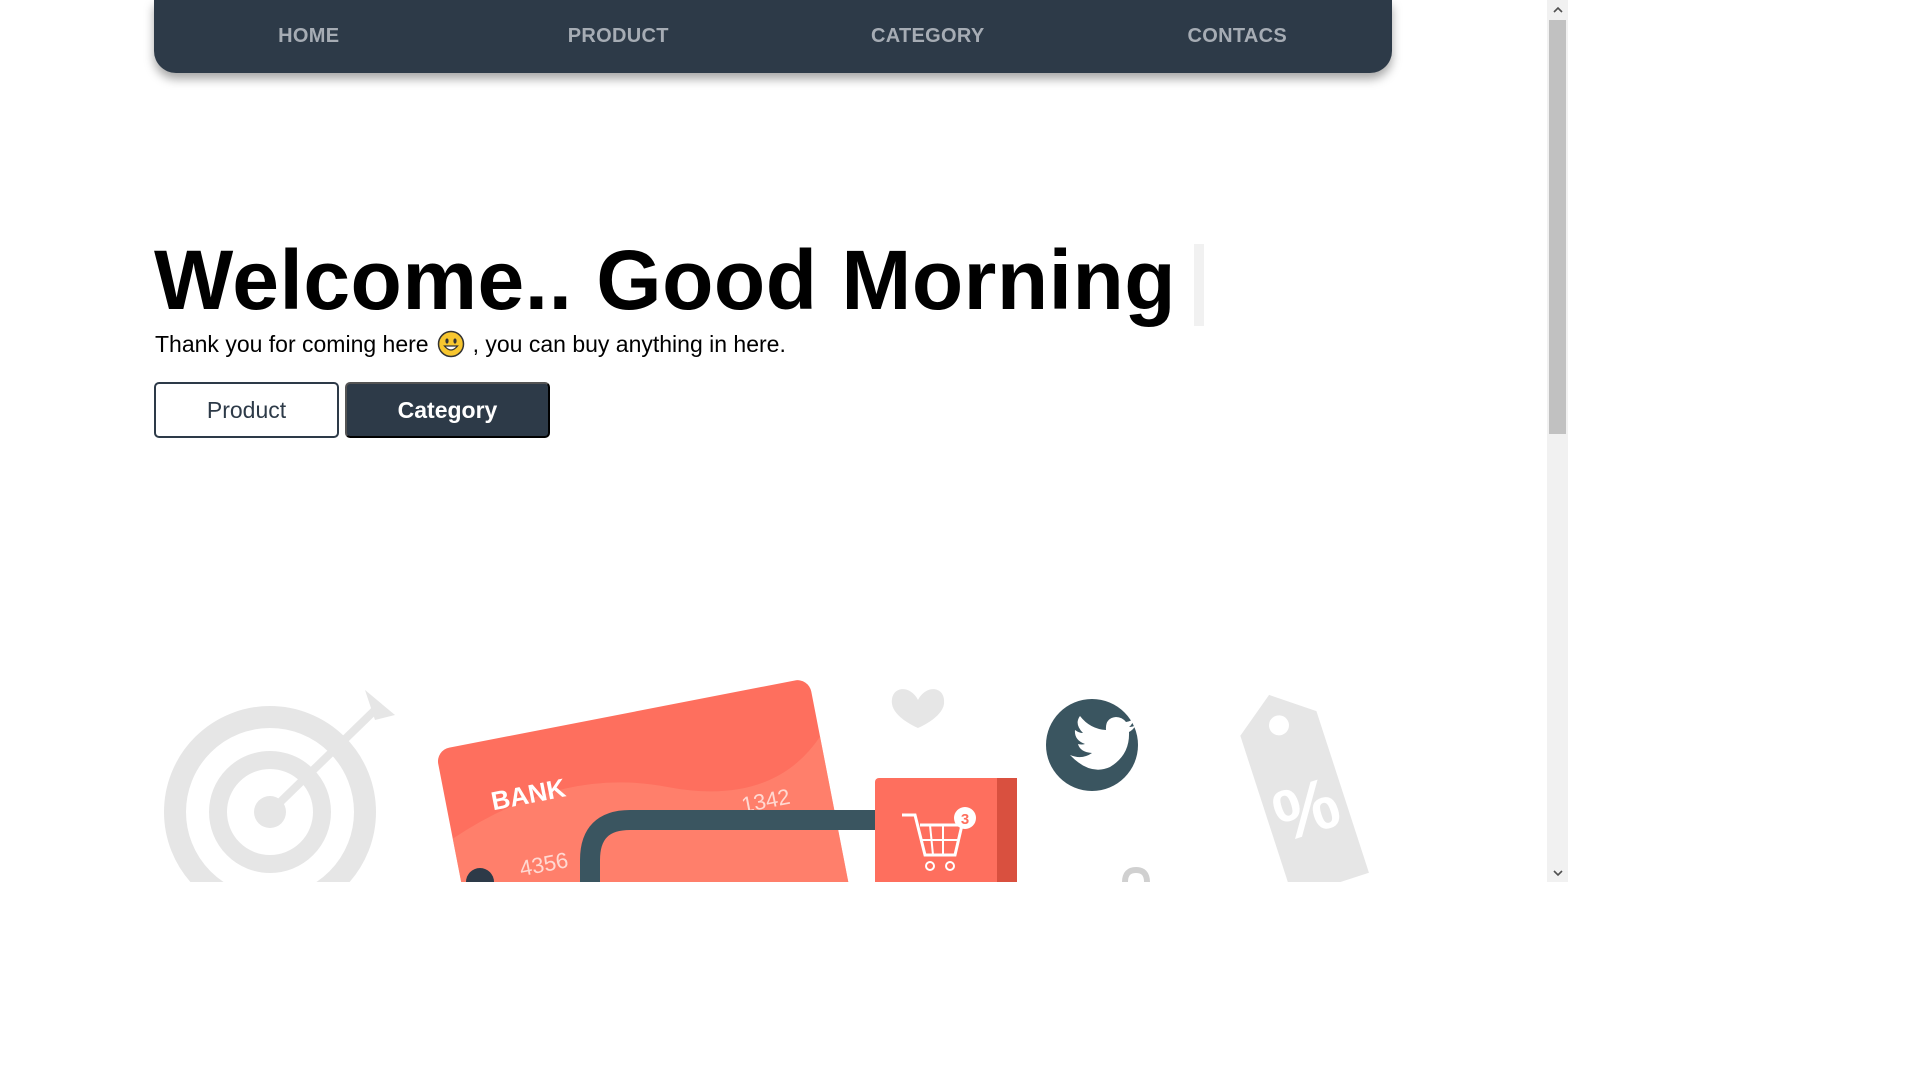  What do you see at coordinates (1557, 9) in the screenshot?
I see `scroll-up-icon` at bounding box center [1557, 9].